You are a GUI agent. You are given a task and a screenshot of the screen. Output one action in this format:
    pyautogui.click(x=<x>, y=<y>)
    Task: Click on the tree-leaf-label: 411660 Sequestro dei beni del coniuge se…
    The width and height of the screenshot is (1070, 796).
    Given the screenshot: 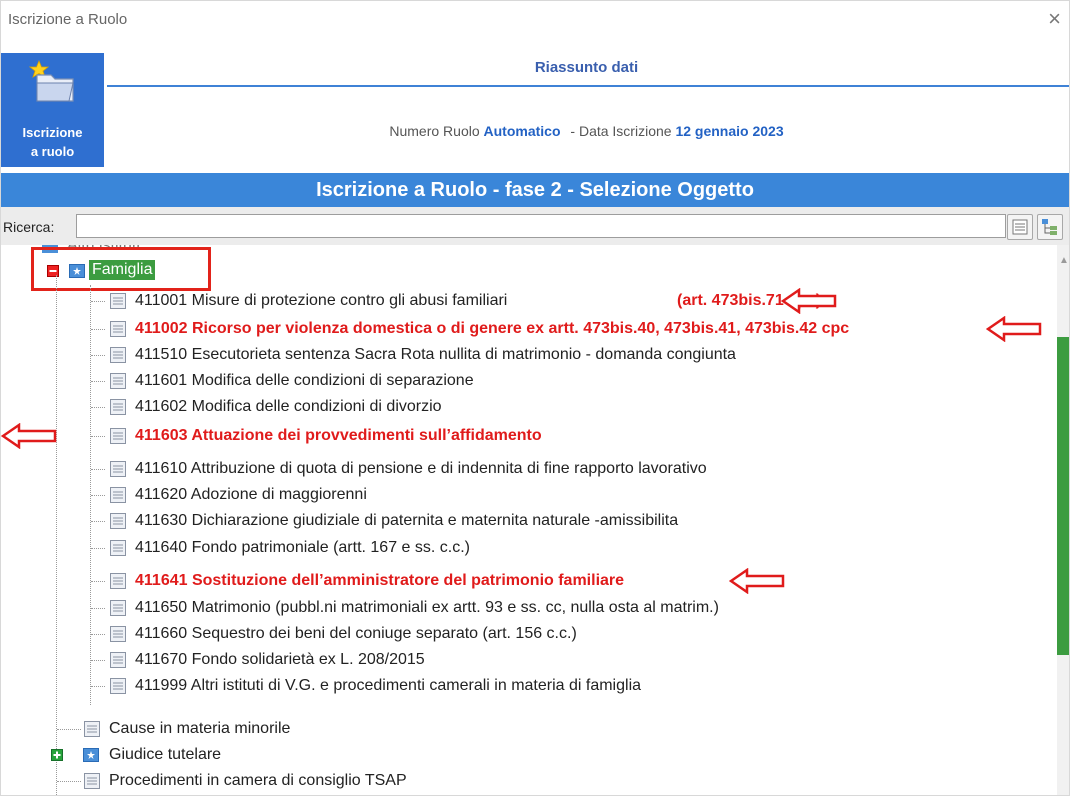 What is the action you would take?
    pyautogui.click(x=356, y=633)
    